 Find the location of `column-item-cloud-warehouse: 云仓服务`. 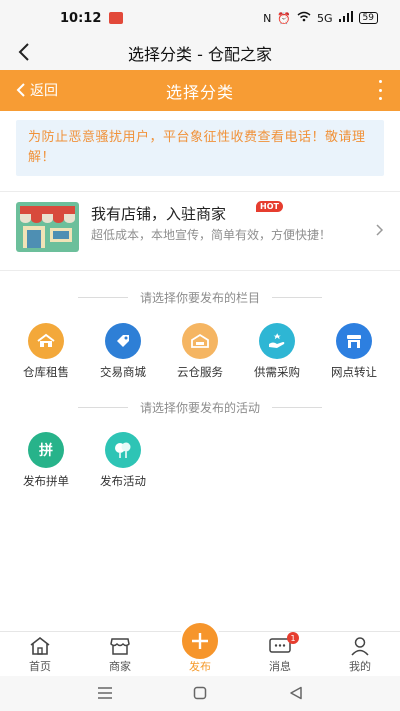

column-item-cloud-warehouse: 云仓服务 is located at coordinates (200, 351).